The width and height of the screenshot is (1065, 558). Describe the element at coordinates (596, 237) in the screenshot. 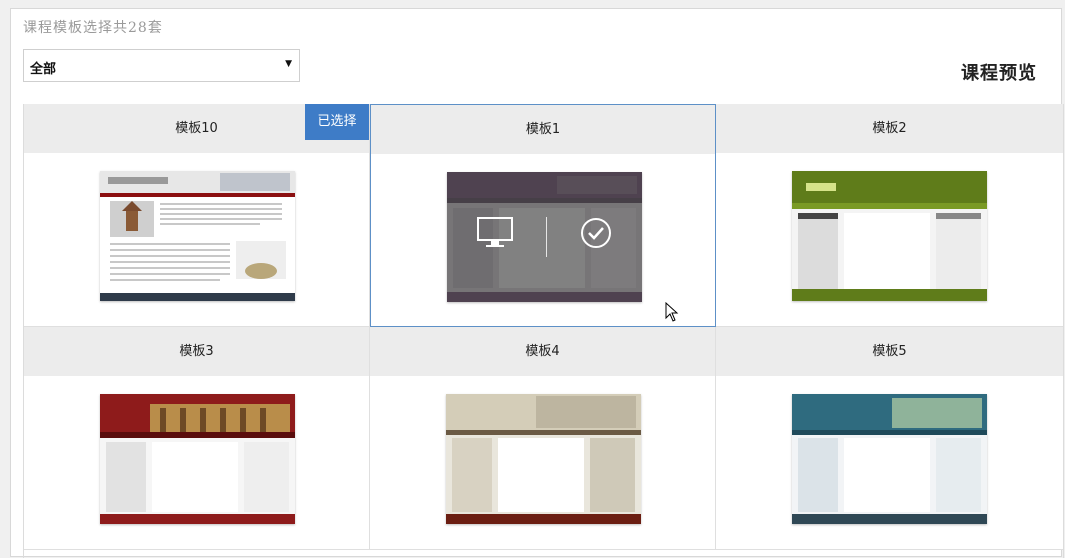

I see `check-circle-icon` at that location.